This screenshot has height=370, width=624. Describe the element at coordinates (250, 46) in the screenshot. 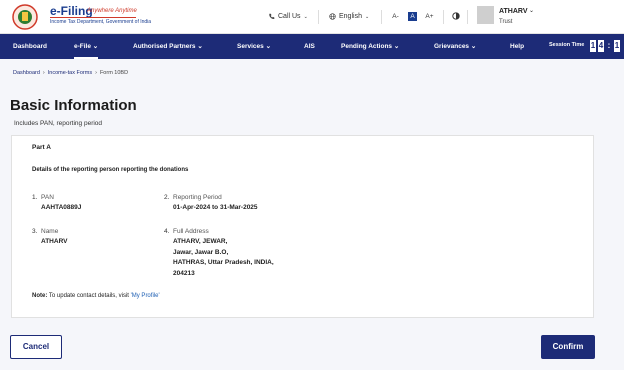

I see `nav-services-label: Services` at that location.